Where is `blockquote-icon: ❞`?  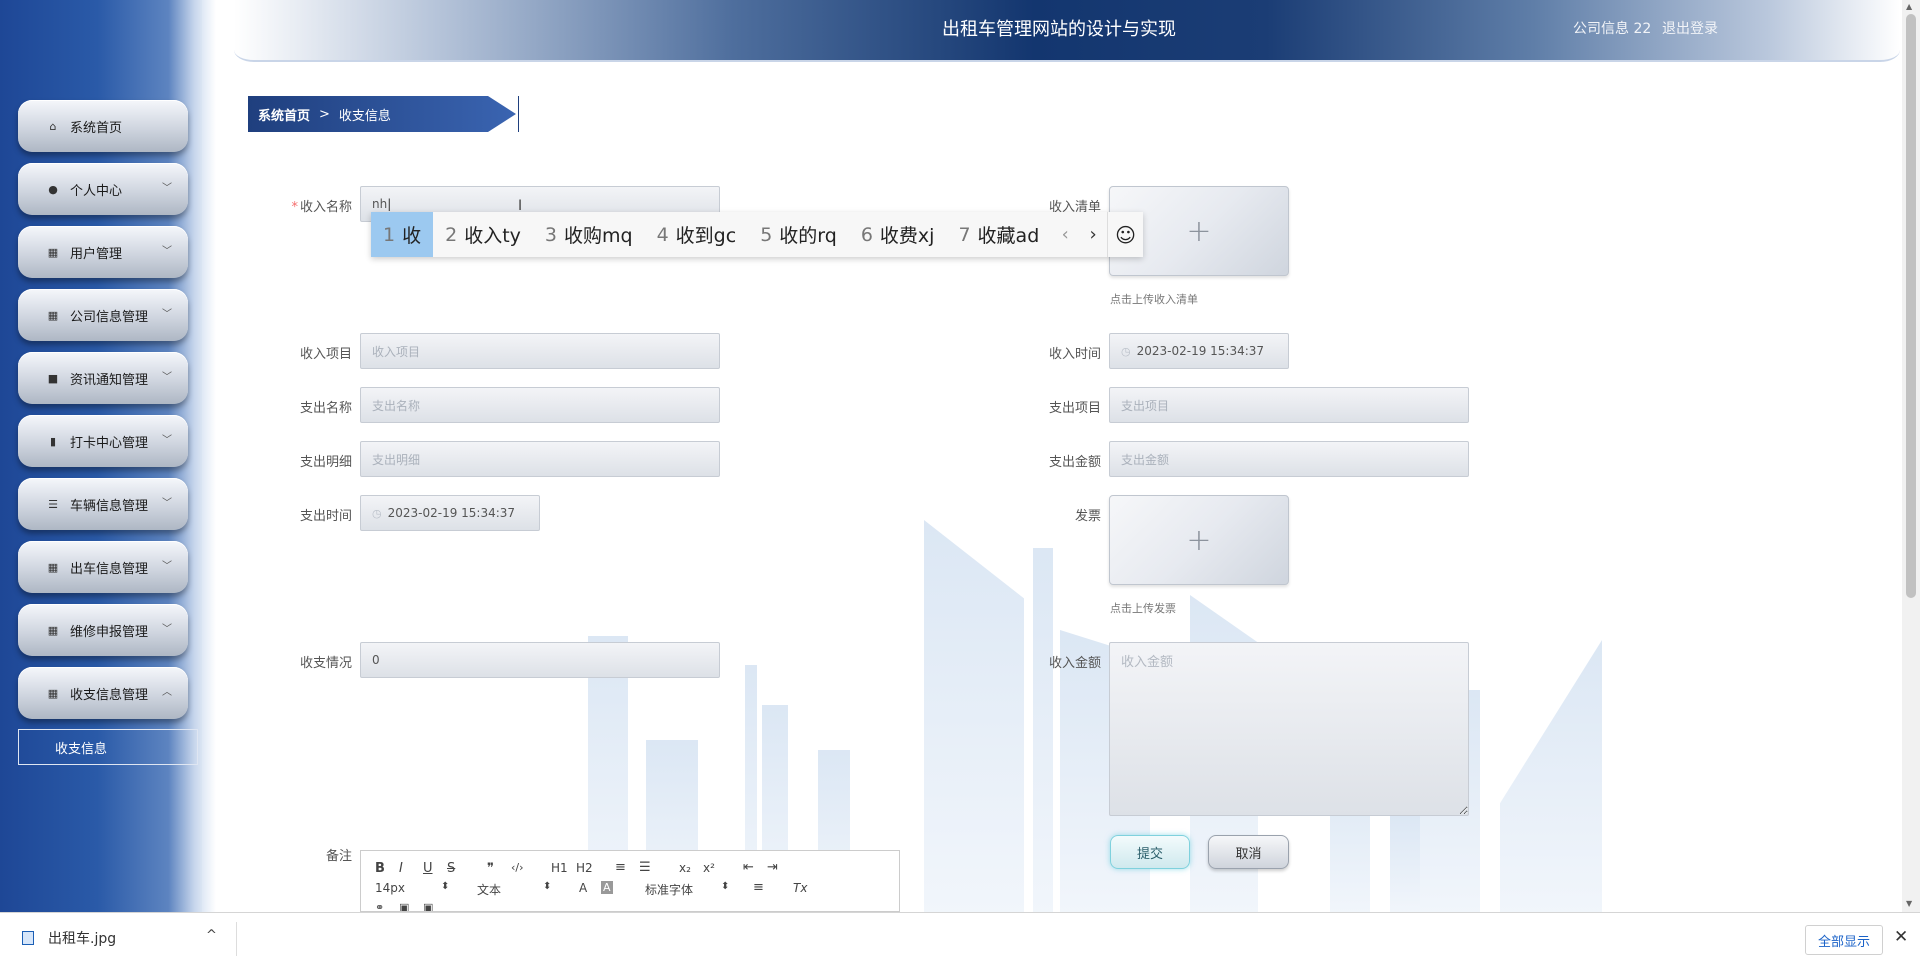 blockquote-icon: ❞ is located at coordinates (490, 868).